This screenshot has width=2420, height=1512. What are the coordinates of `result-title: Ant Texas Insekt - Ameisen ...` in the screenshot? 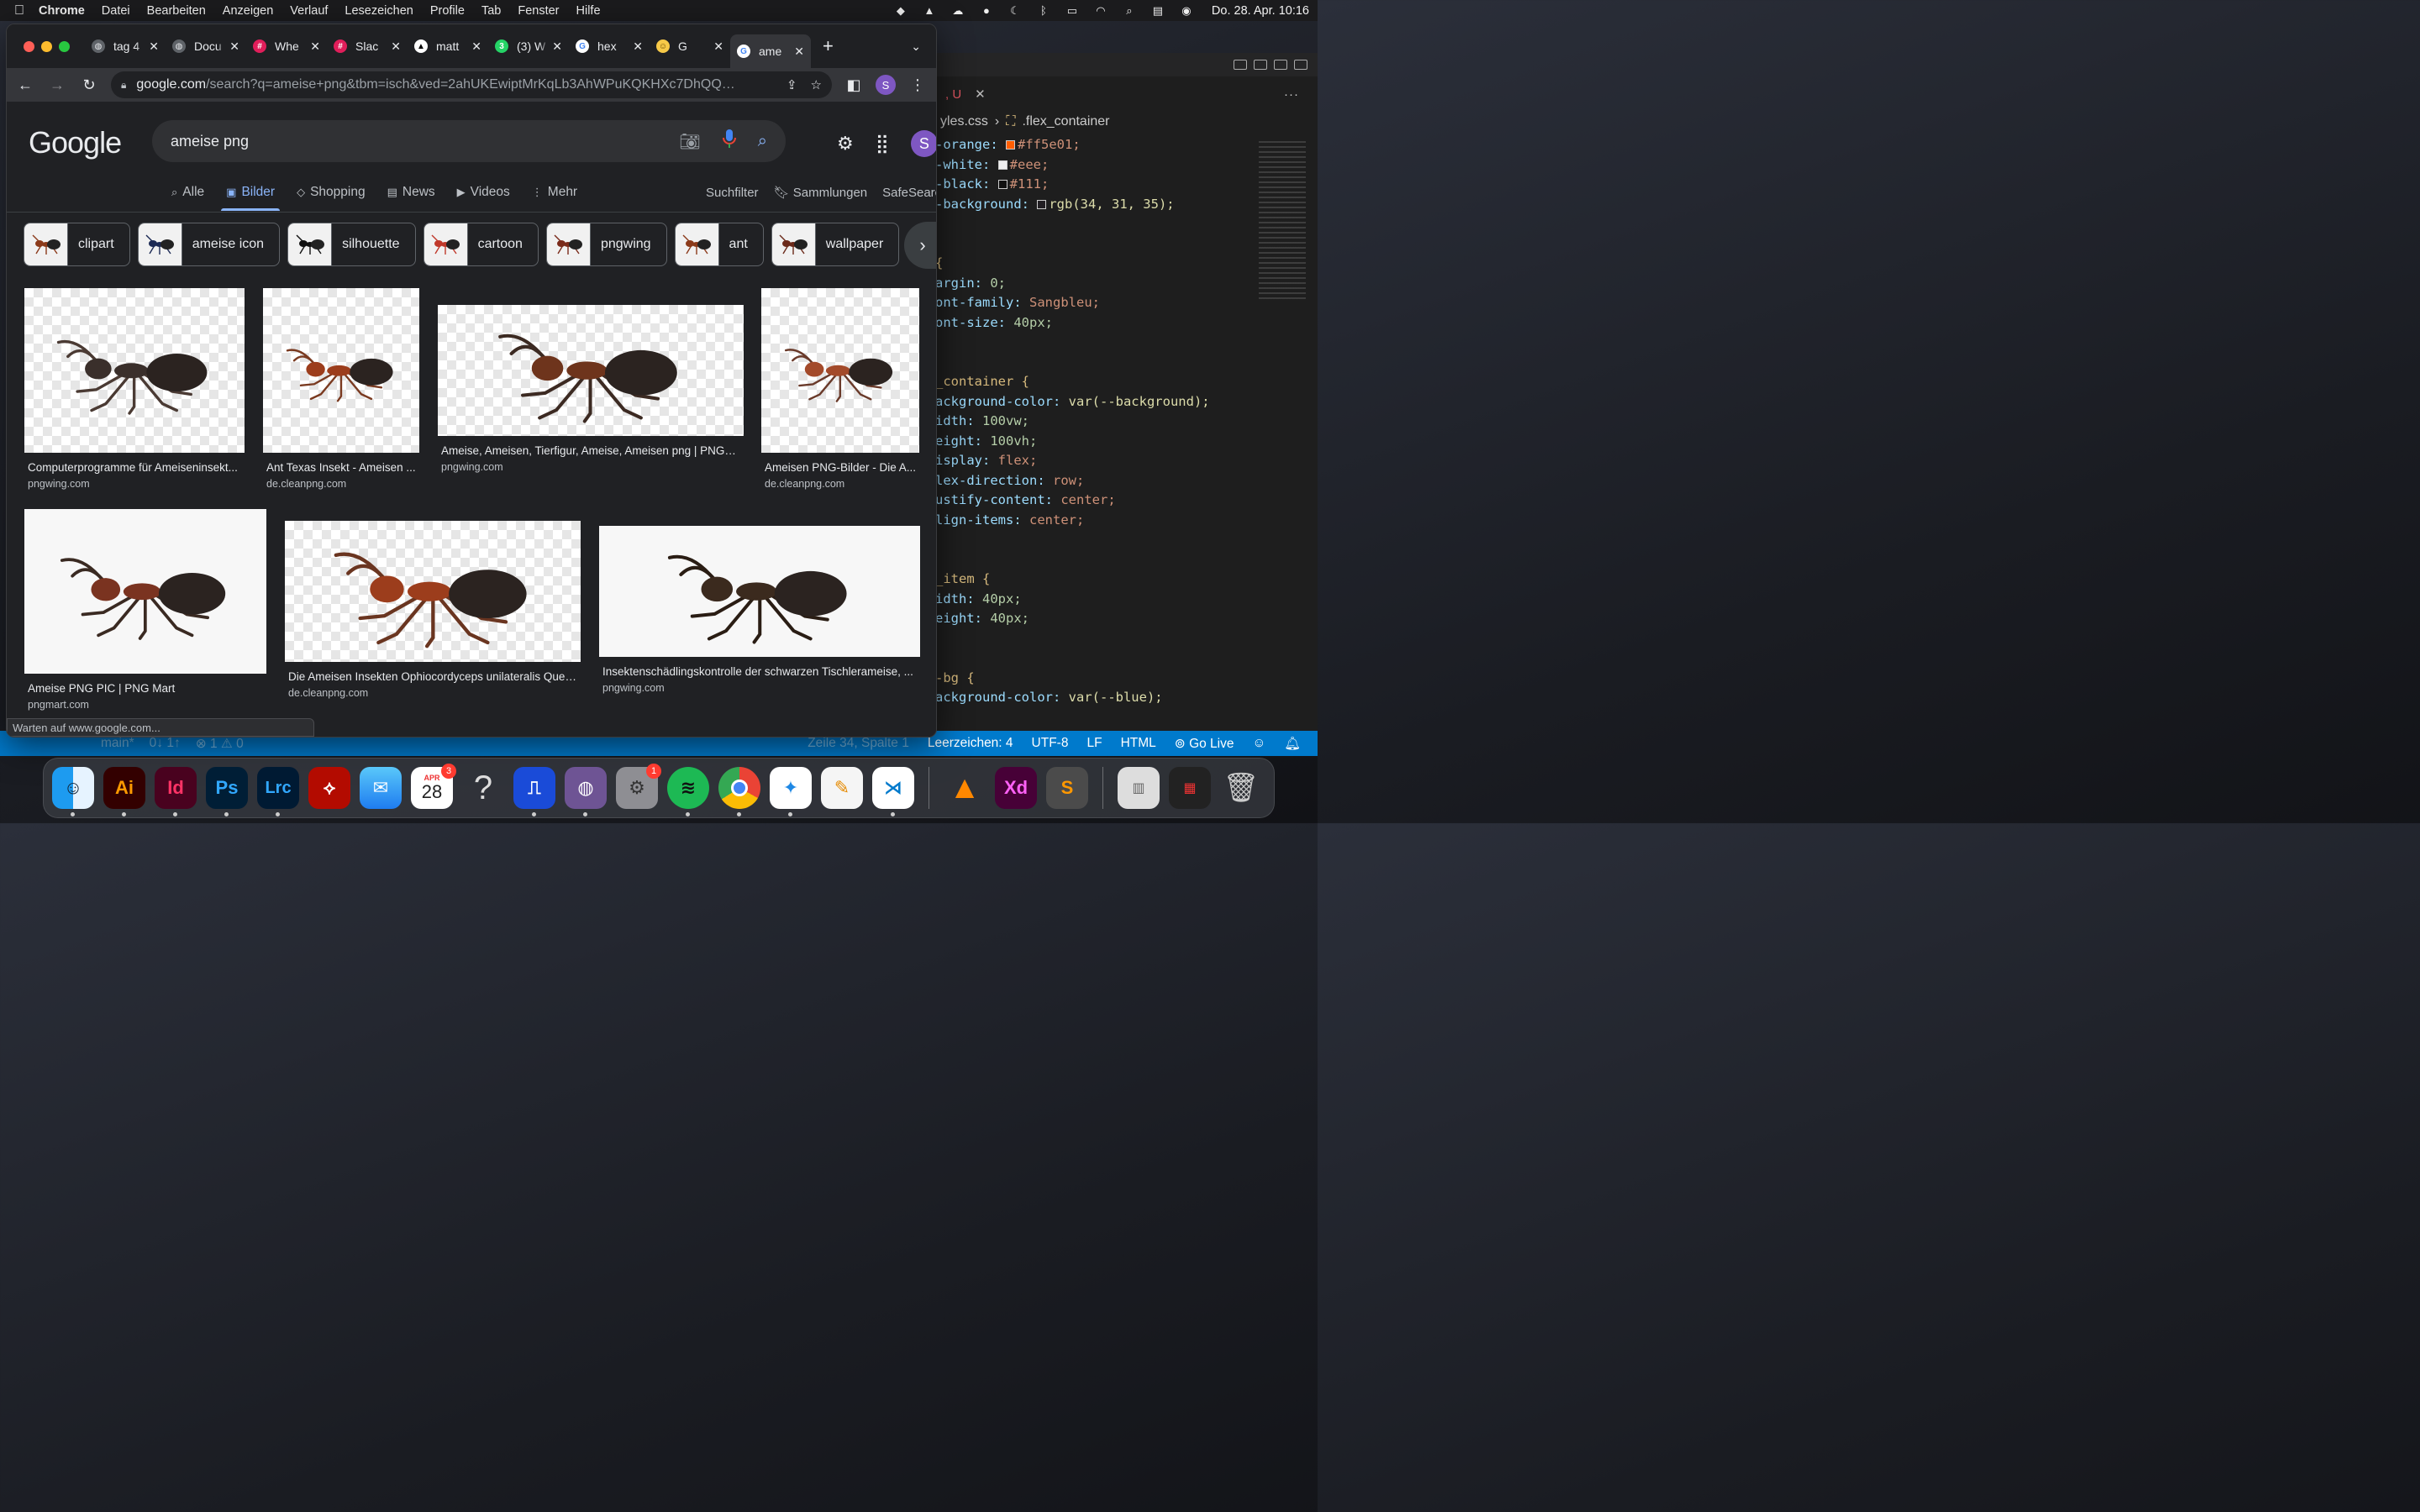 It's located at (341, 467).